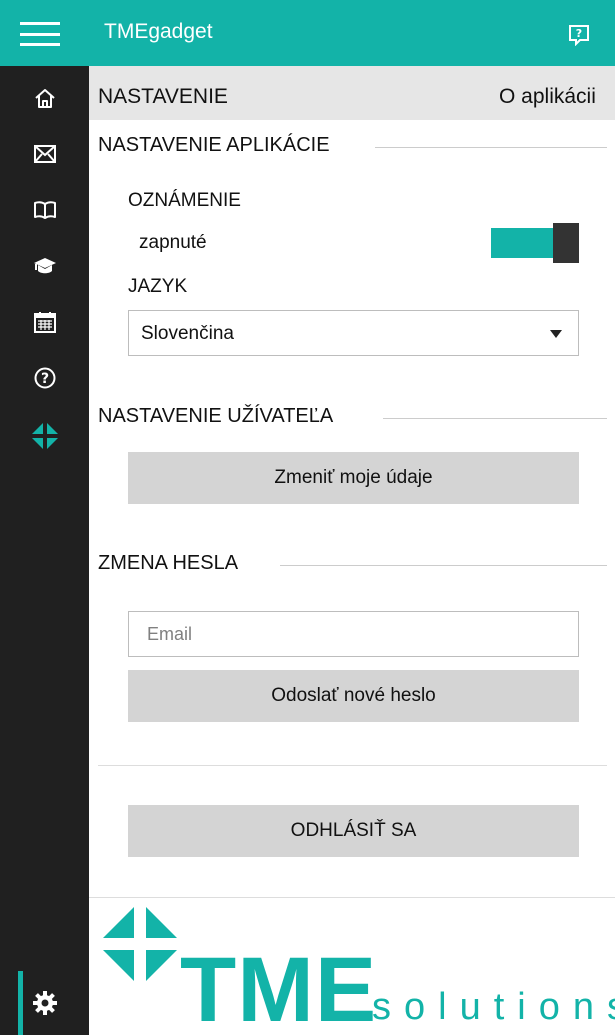  Describe the element at coordinates (353, 634) in the screenshot. I see `email-input` at that location.